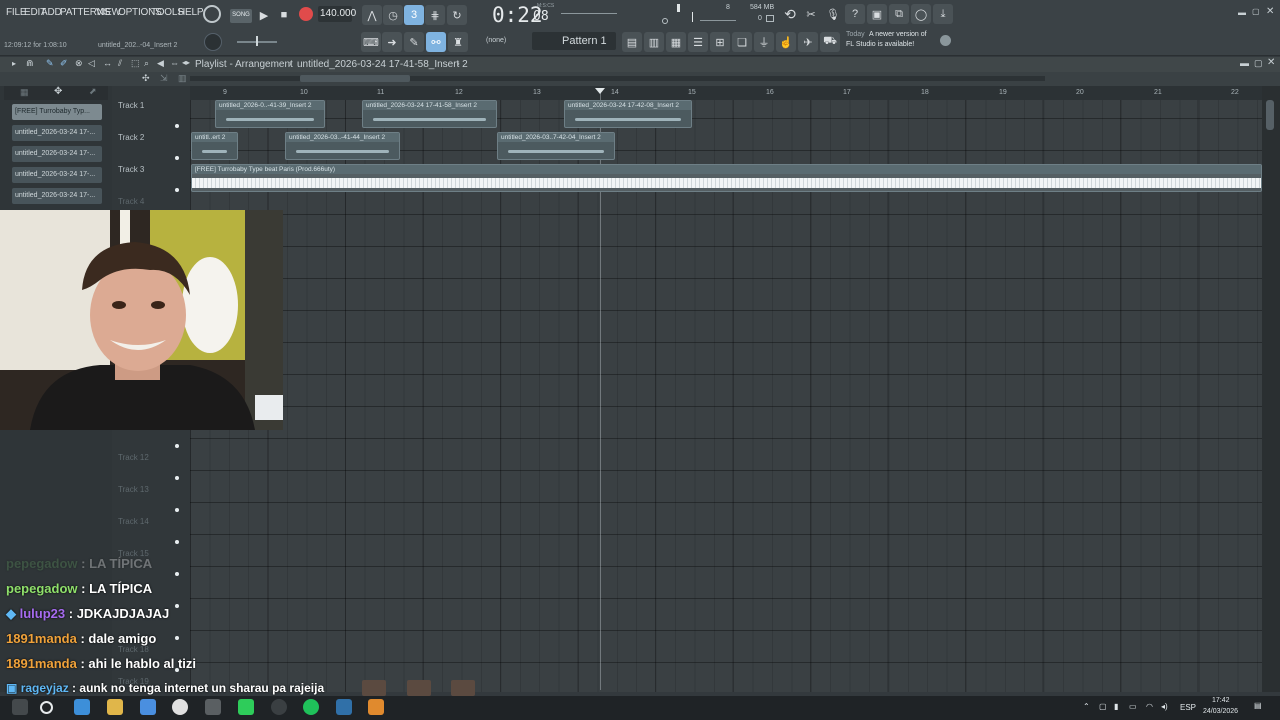 This screenshot has width=1280, height=720. Describe the element at coordinates (91, 63) in the screenshot. I see `mute-tool-icon: ◁` at that location.